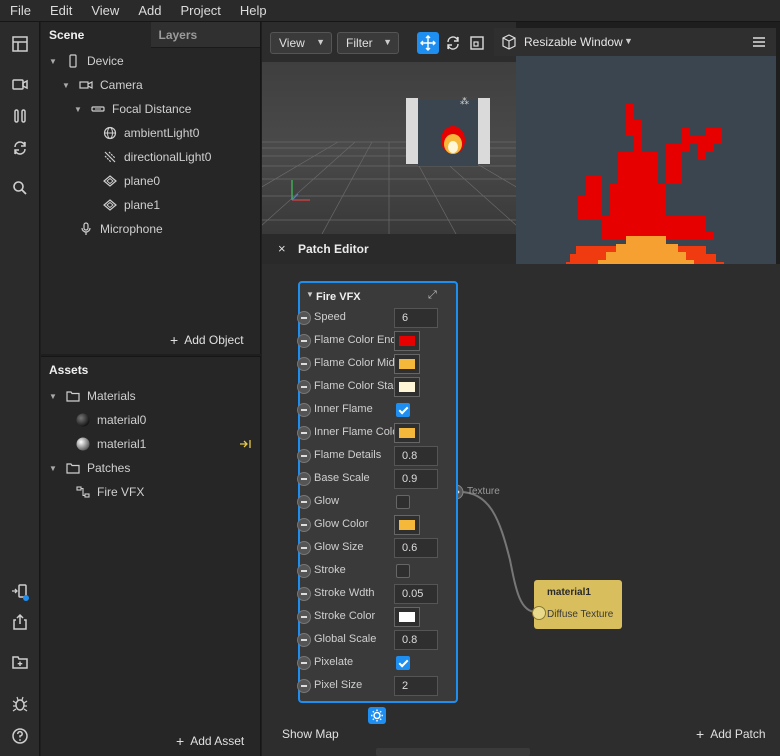 This screenshot has width=780, height=756. What do you see at coordinates (376, 548) in the screenshot?
I see `param-glow-size: Glow Size 0.6` at bounding box center [376, 548].